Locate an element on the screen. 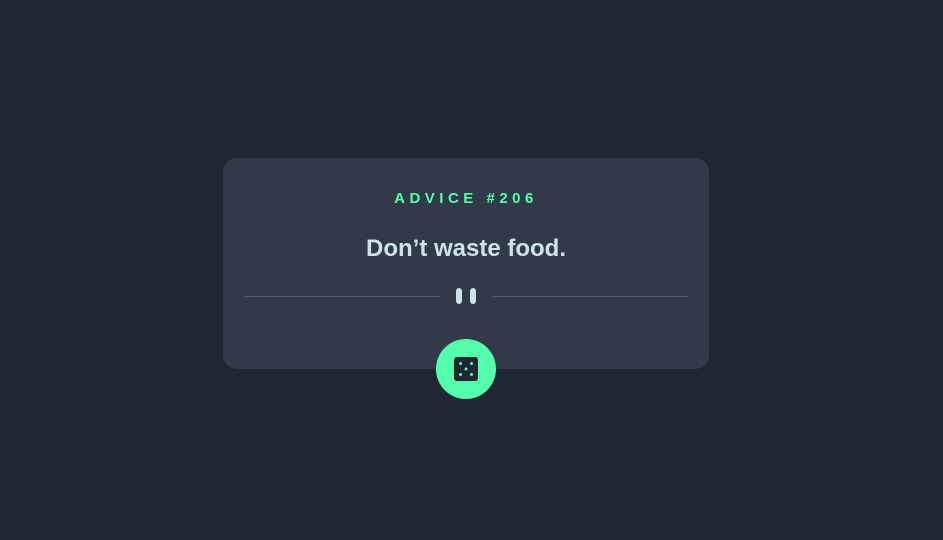 The width and height of the screenshot is (943, 540). dice-icon is located at coordinates (466, 369).